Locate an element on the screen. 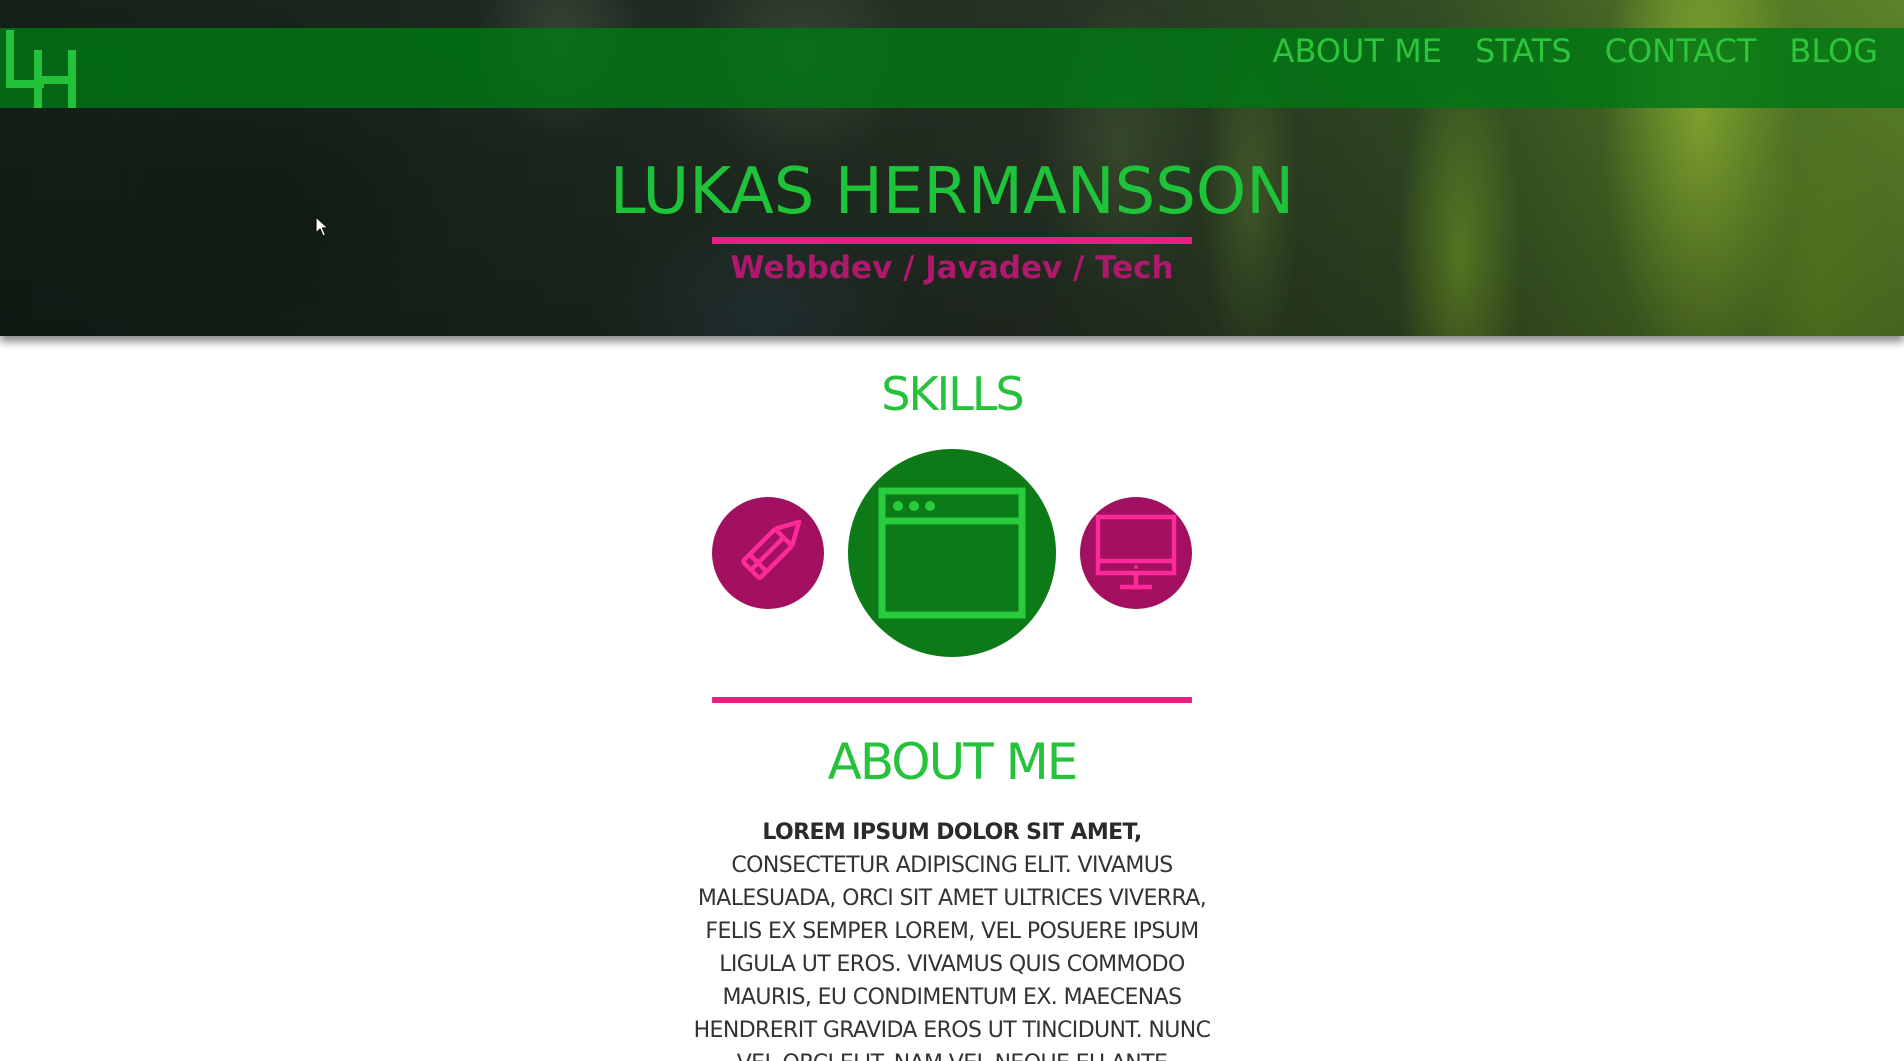 This screenshot has height=1061, width=1904. browser-window-icon is located at coordinates (952, 553).